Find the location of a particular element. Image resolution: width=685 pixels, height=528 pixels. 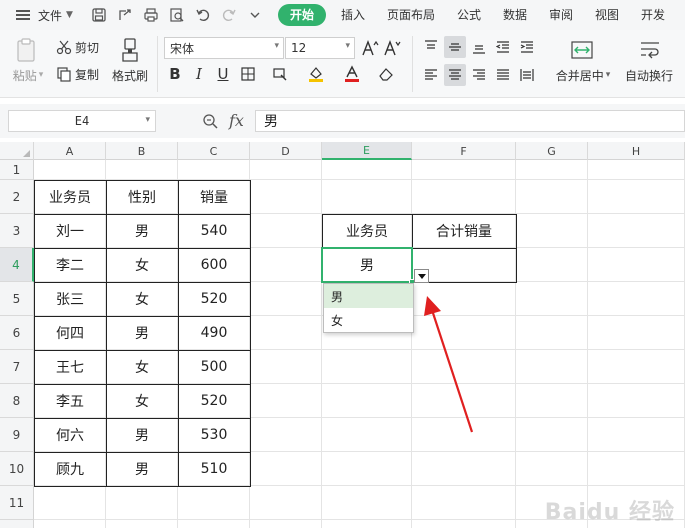

format-painter-label: 格式刷 is located at coordinates (129, 75).